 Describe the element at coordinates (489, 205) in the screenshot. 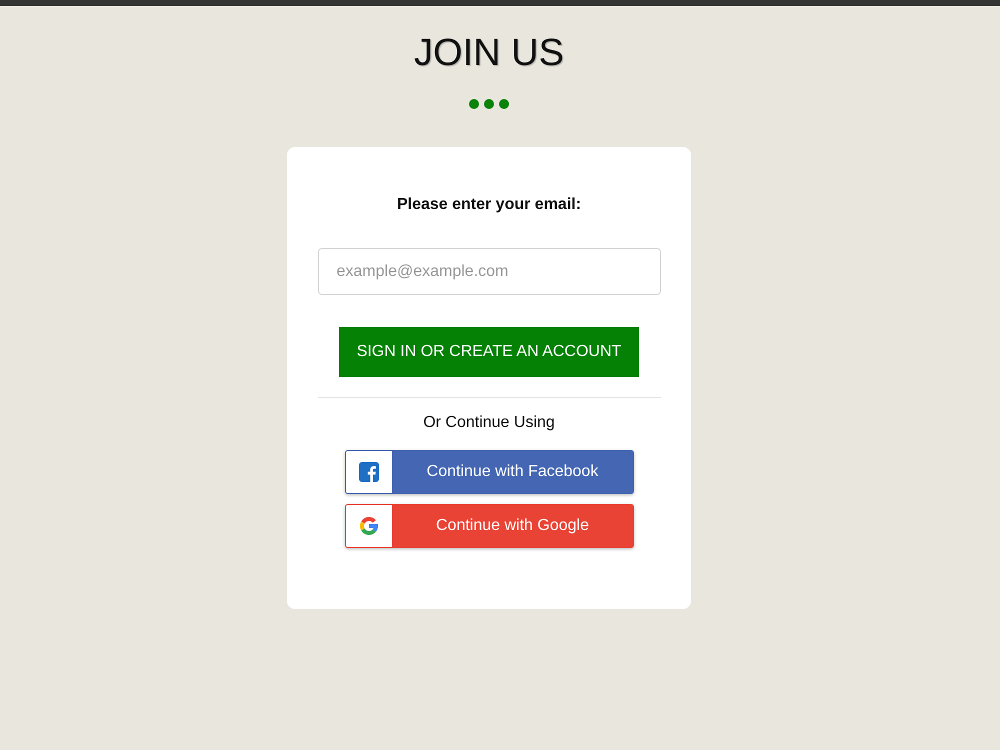

I see `email-prompt: Please enter your email:` at that location.